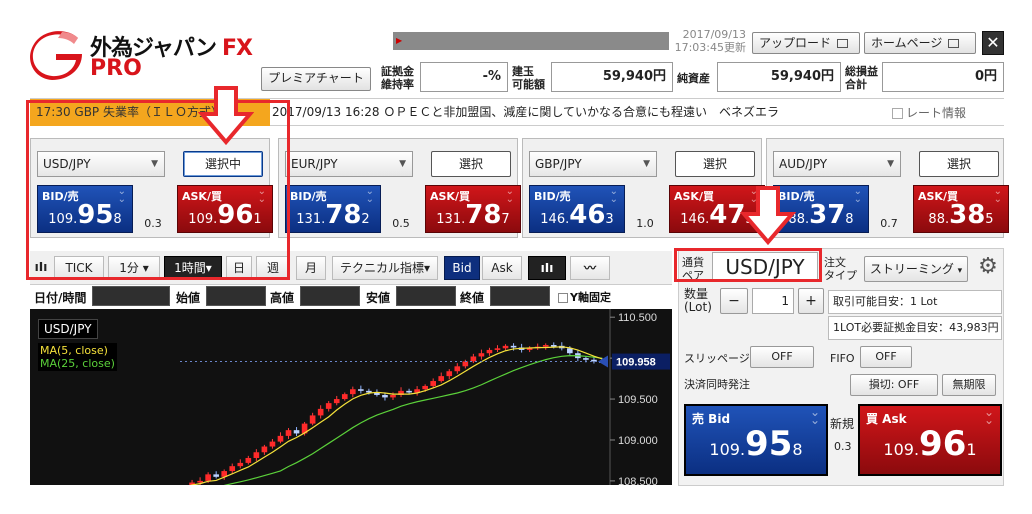 The height and width of the screenshot is (514, 1032). What do you see at coordinates (773, 301) in the screenshot?
I see `quantity-input: 1` at bounding box center [773, 301].